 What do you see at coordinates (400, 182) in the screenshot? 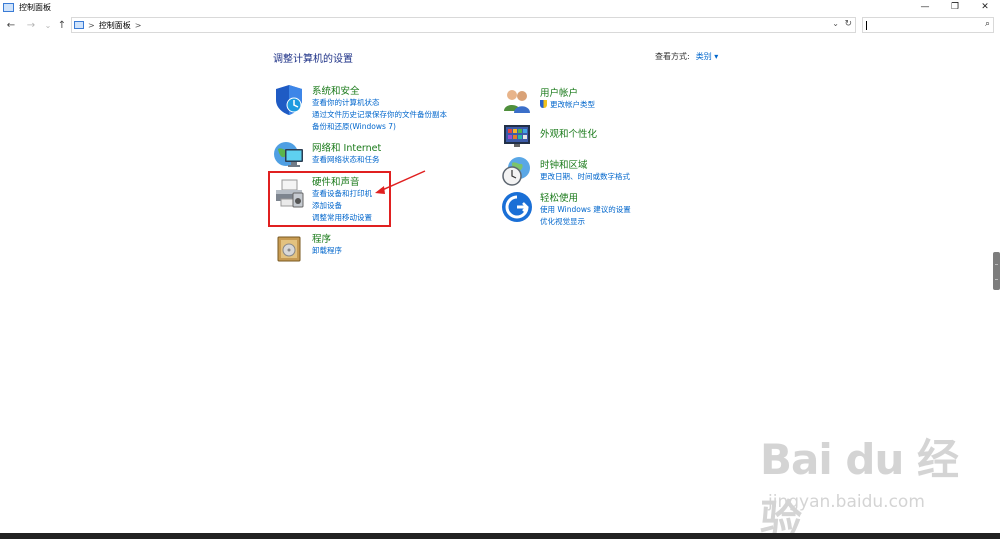
I see `annotation-arrow-icon` at bounding box center [400, 182].